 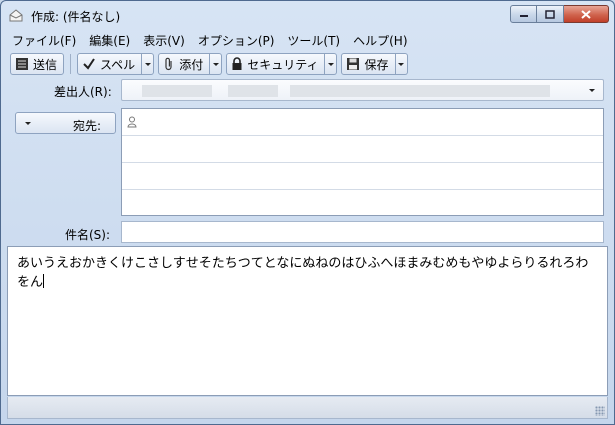 What do you see at coordinates (44, 281) in the screenshot?
I see `text-cursor` at bounding box center [44, 281].